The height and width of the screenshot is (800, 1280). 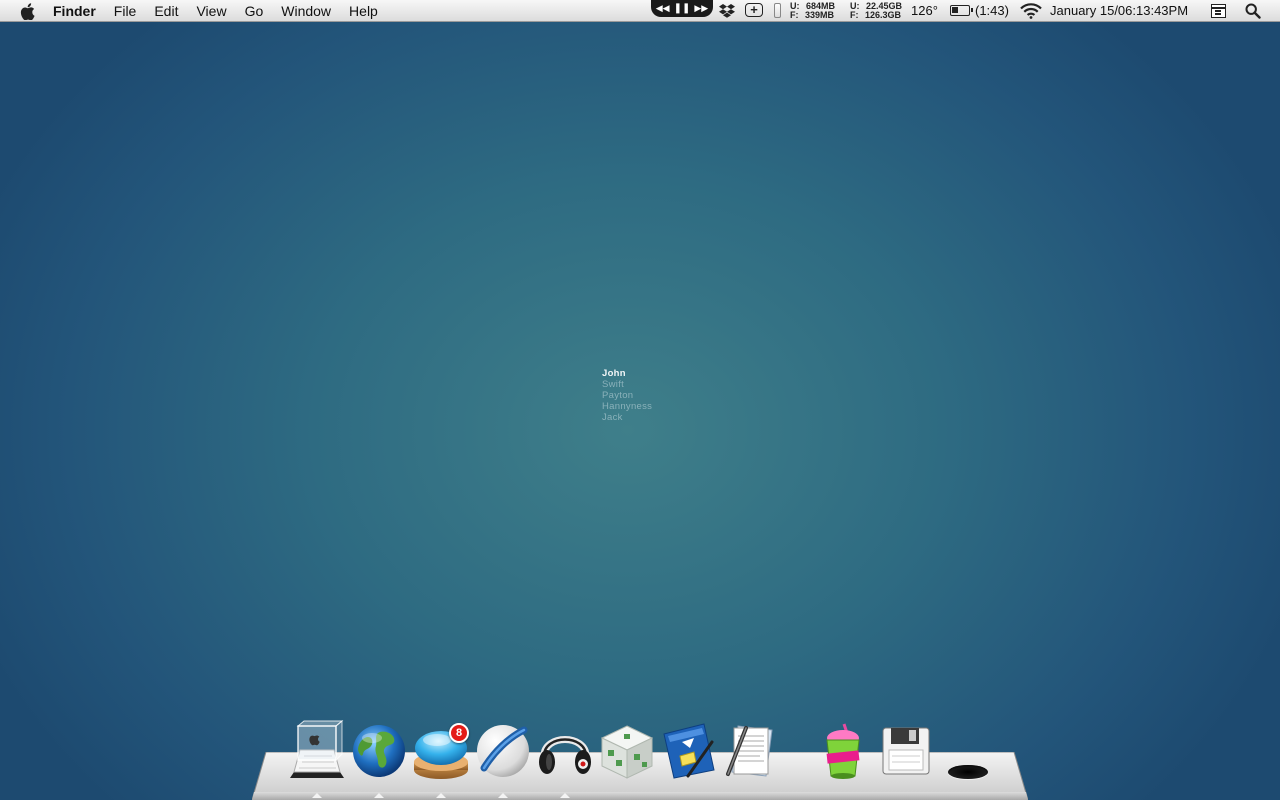 What do you see at coordinates (1031, 12) in the screenshot?
I see `wifi-icon` at bounding box center [1031, 12].